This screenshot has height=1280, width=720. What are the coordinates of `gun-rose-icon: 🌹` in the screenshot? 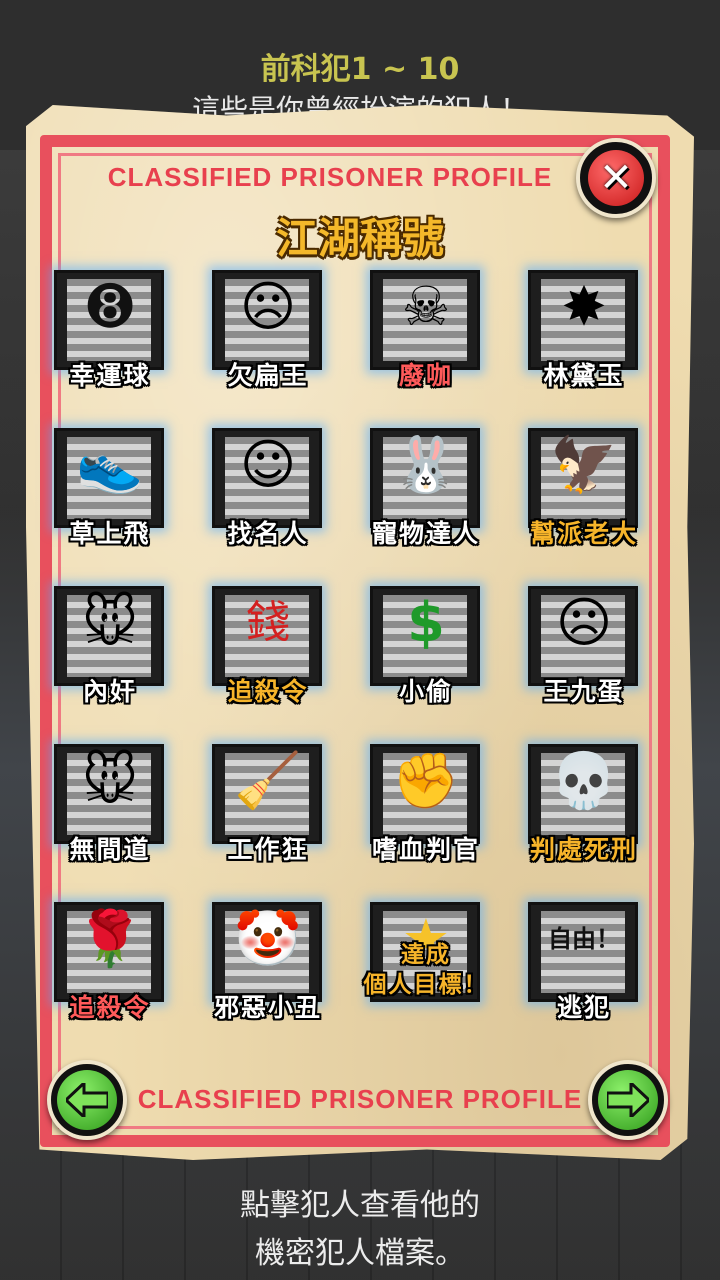 It's located at (110, 938).